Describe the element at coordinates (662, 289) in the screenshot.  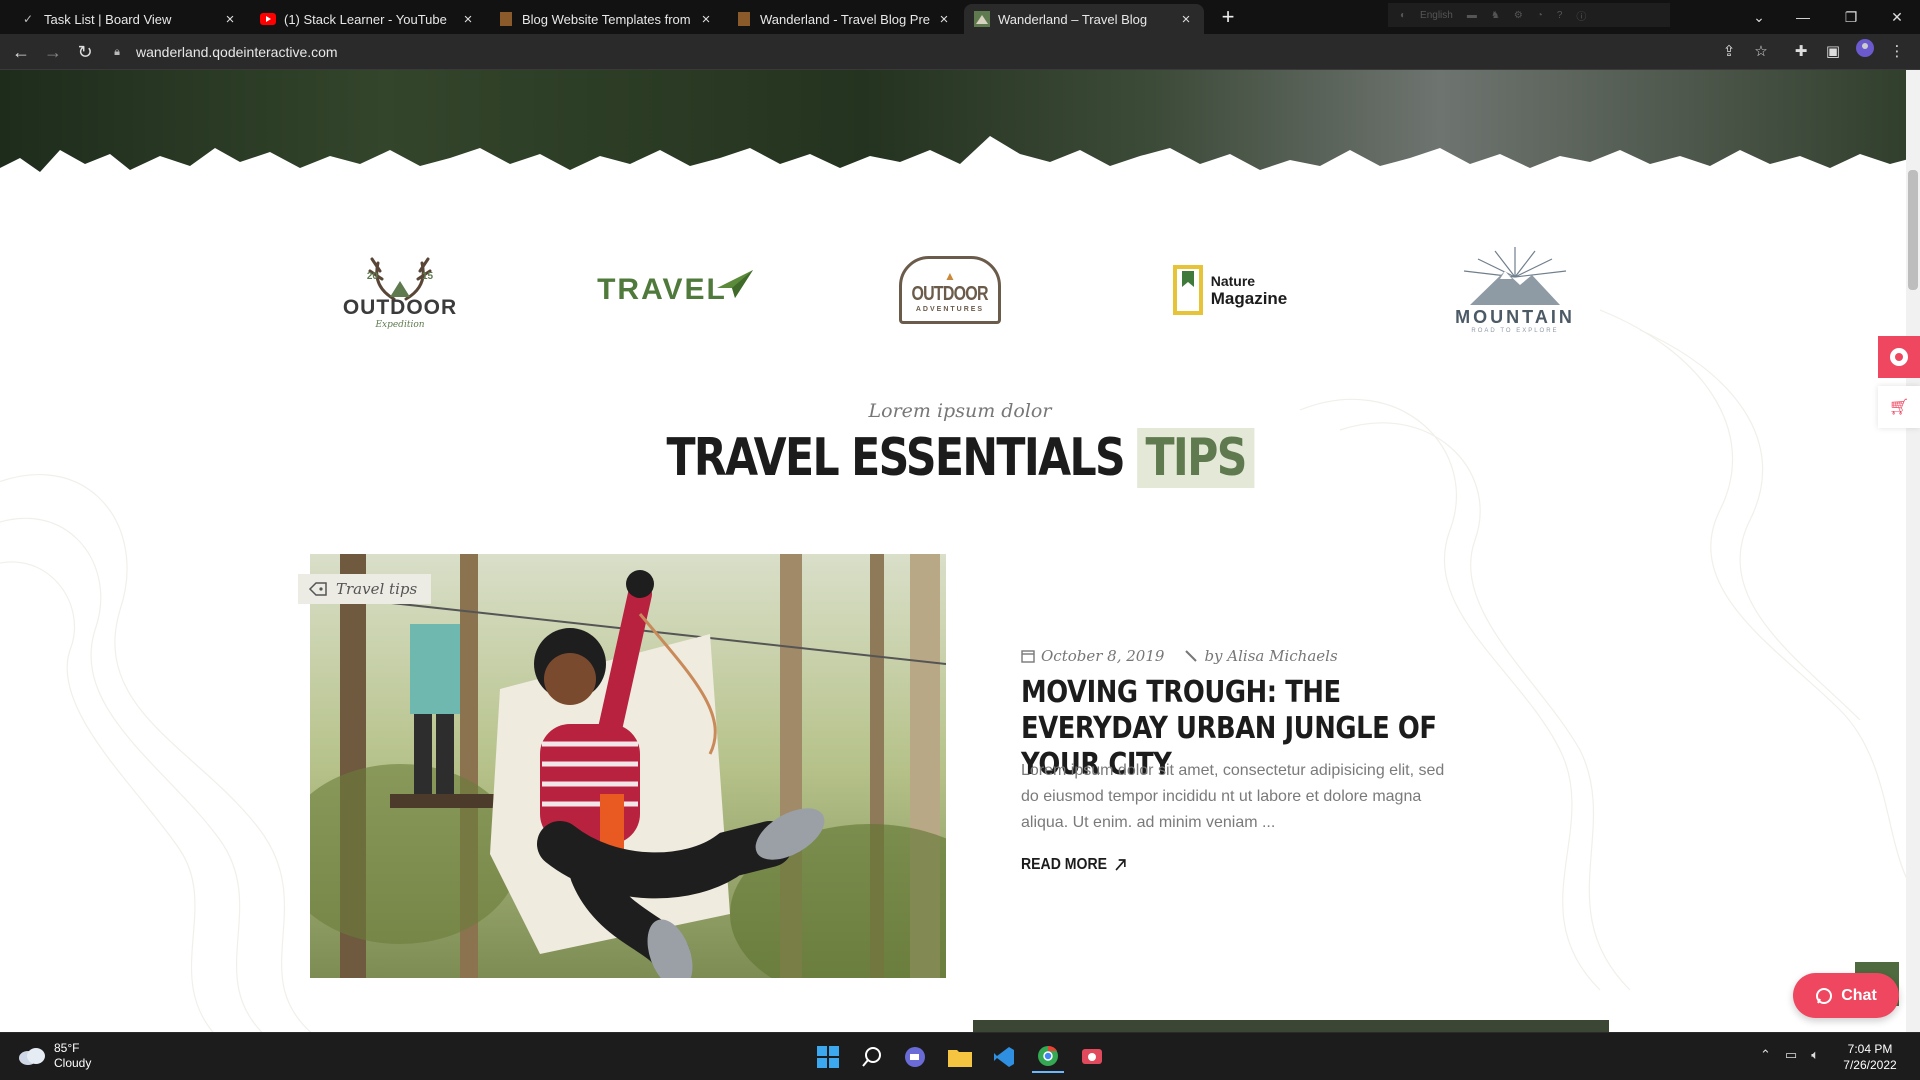
I see `logo-text: TRAVEL` at that location.